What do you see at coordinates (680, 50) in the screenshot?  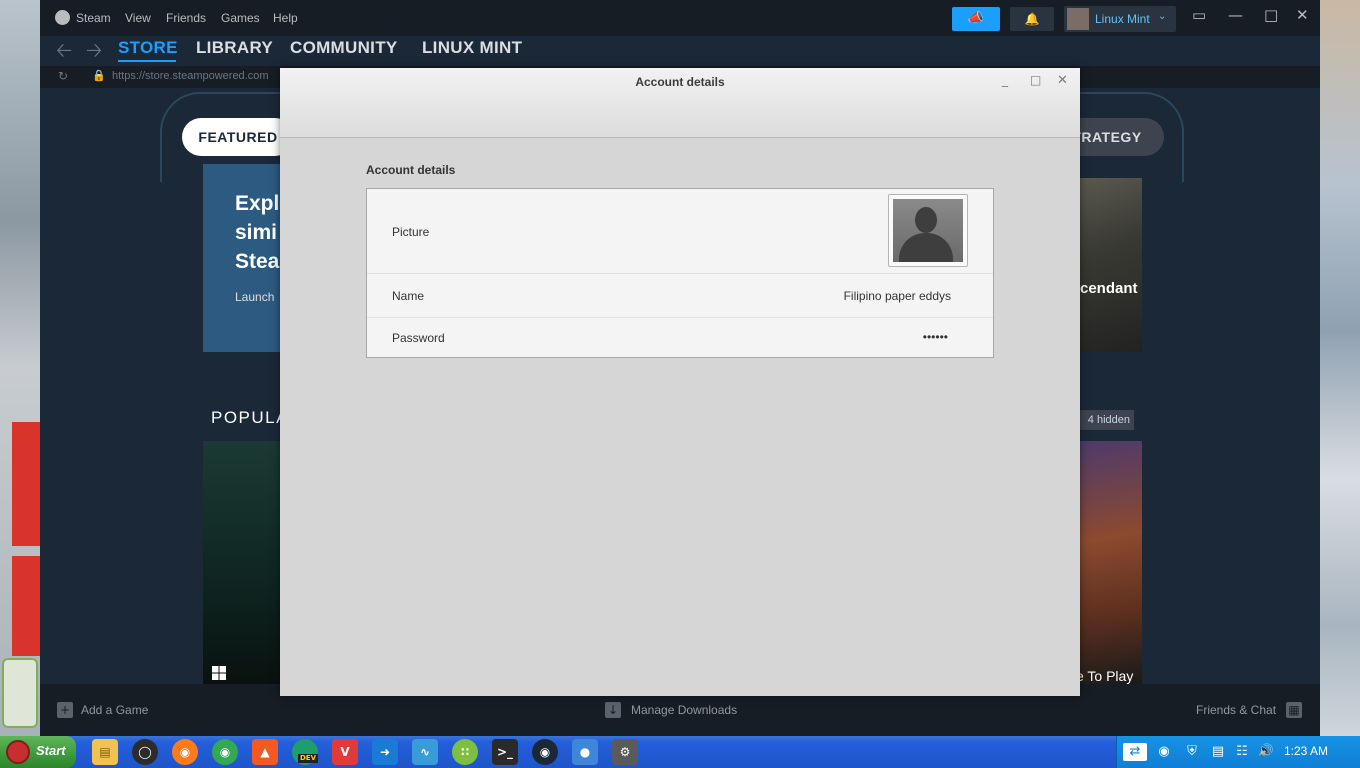 I see `steam-nav: 🡠 🡢 STORE LIBRARY COMMUNITY LINUX MINT` at bounding box center [680, 50].